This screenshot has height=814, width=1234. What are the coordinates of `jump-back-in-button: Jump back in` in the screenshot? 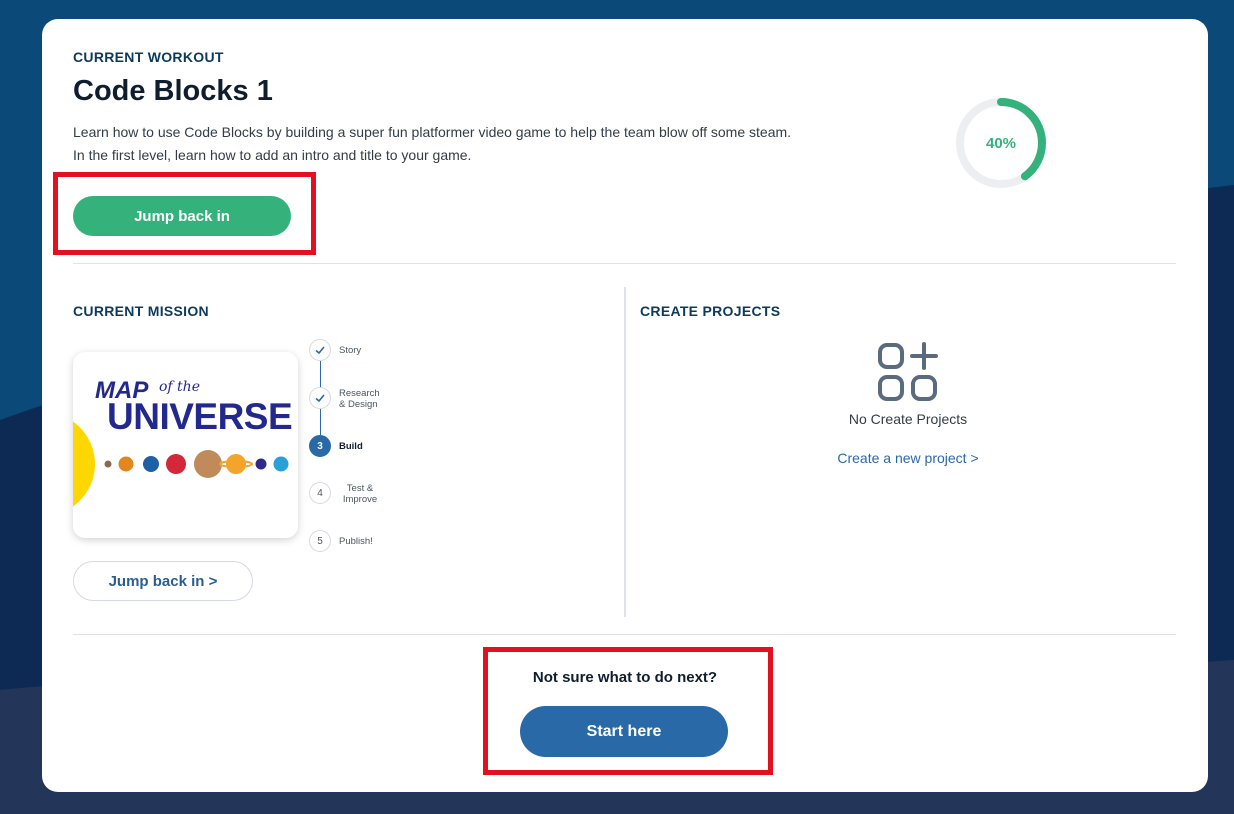 It's located at (182, 216).